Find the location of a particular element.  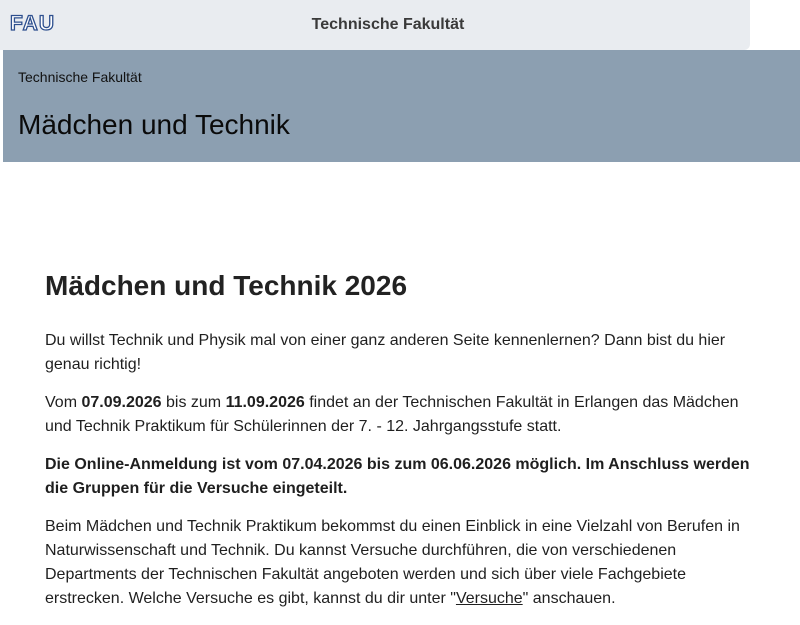

content-heading: Mädchen und Technik 2026 is located at coordinates (226, 285).